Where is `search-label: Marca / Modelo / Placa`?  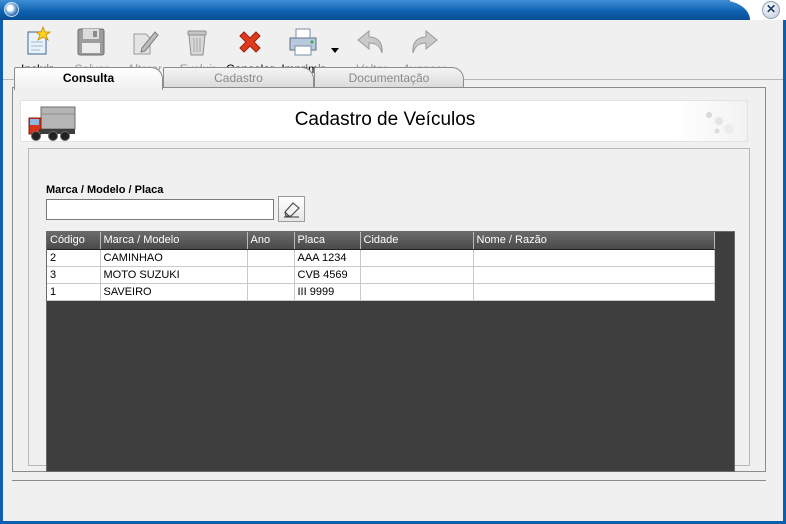
search-label: Marca / Modelo / Placa is located at coordinates (105, 190).